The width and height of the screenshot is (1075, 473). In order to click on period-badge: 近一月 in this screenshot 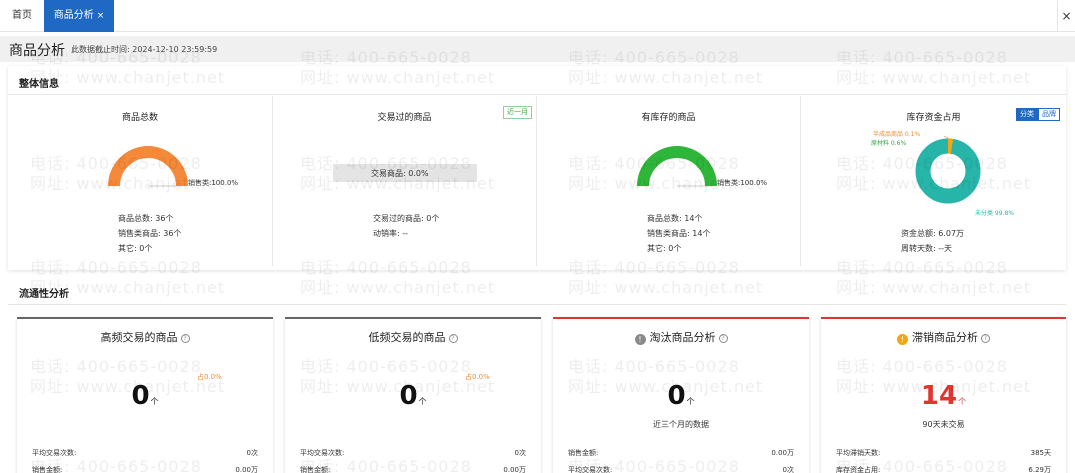, I will do `click(517, 112)`.